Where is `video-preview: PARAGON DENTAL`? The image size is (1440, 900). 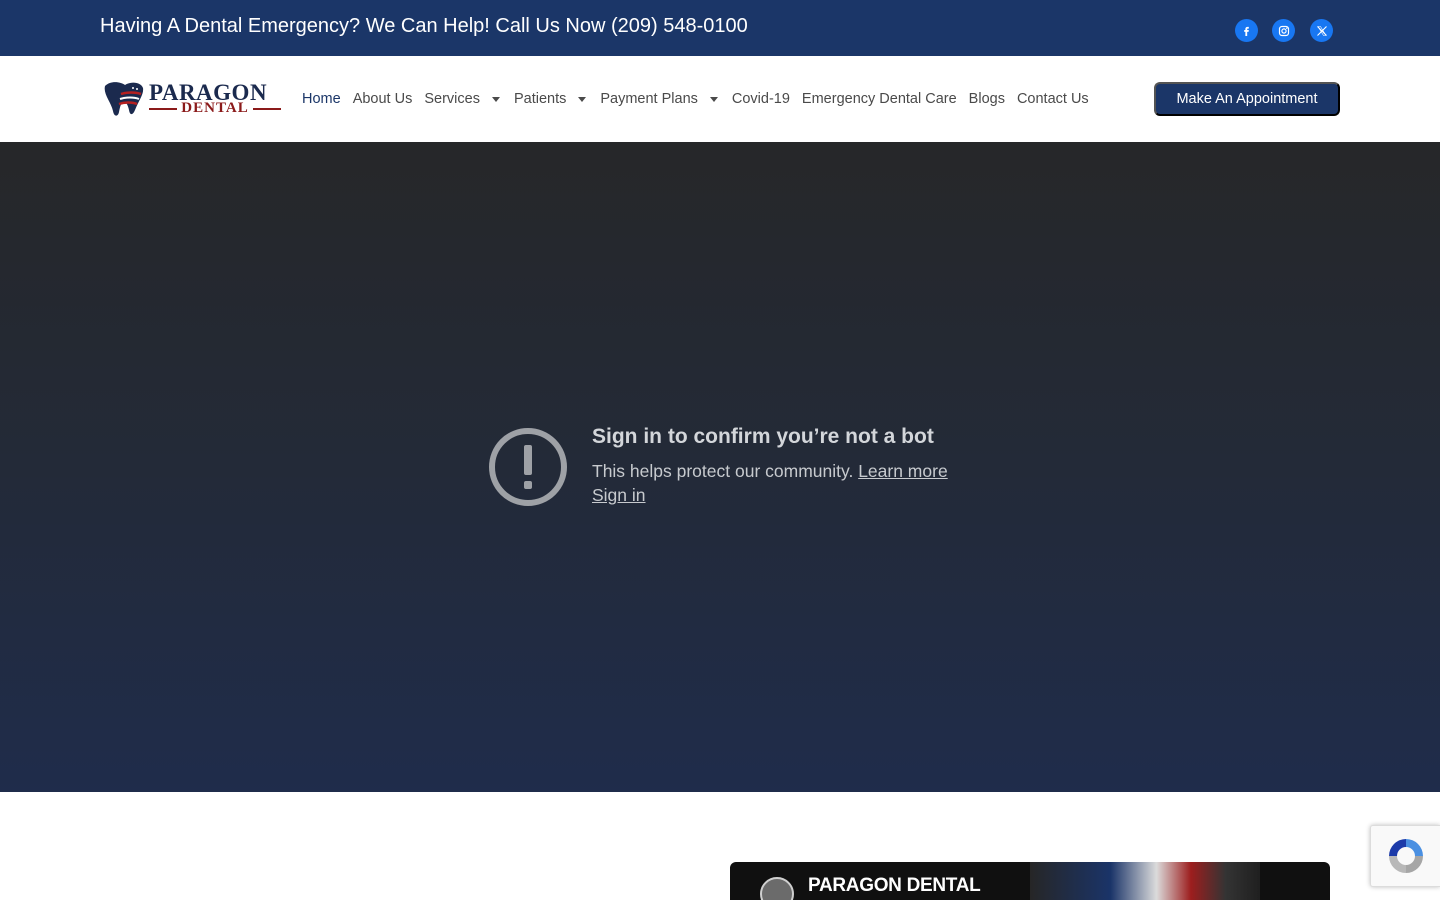 video-preview: PARAGON DENTAL is located at coordinates (1030, 881).